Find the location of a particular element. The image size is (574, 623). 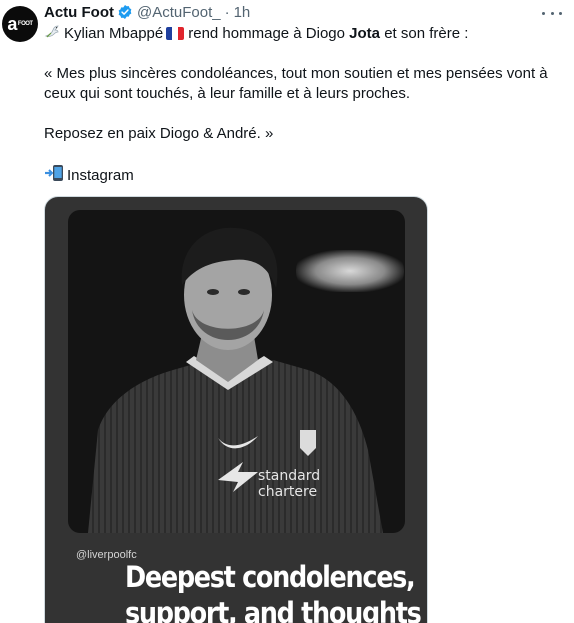

verified-badge-icon is located at coordinates (125, 12).